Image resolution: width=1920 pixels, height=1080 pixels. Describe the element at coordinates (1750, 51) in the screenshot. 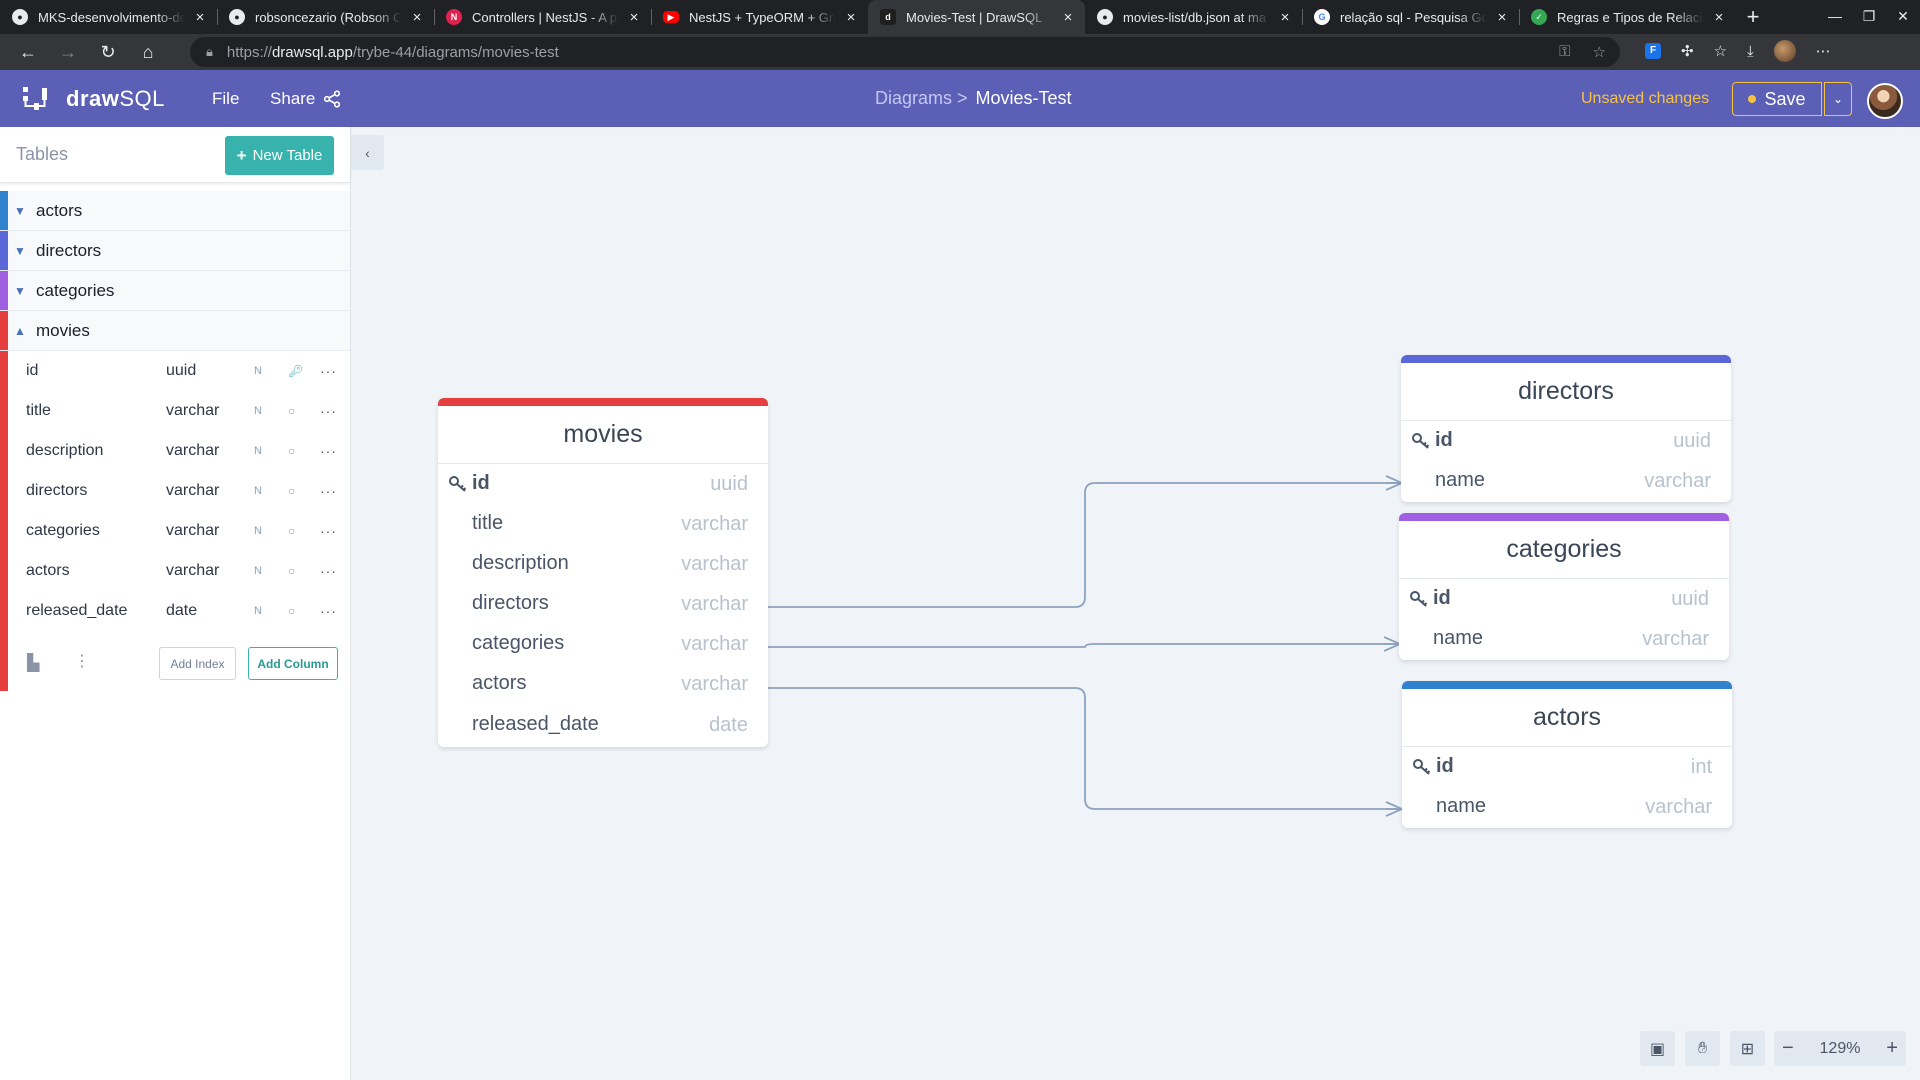

I see `download-icon: ⤓` at that location.